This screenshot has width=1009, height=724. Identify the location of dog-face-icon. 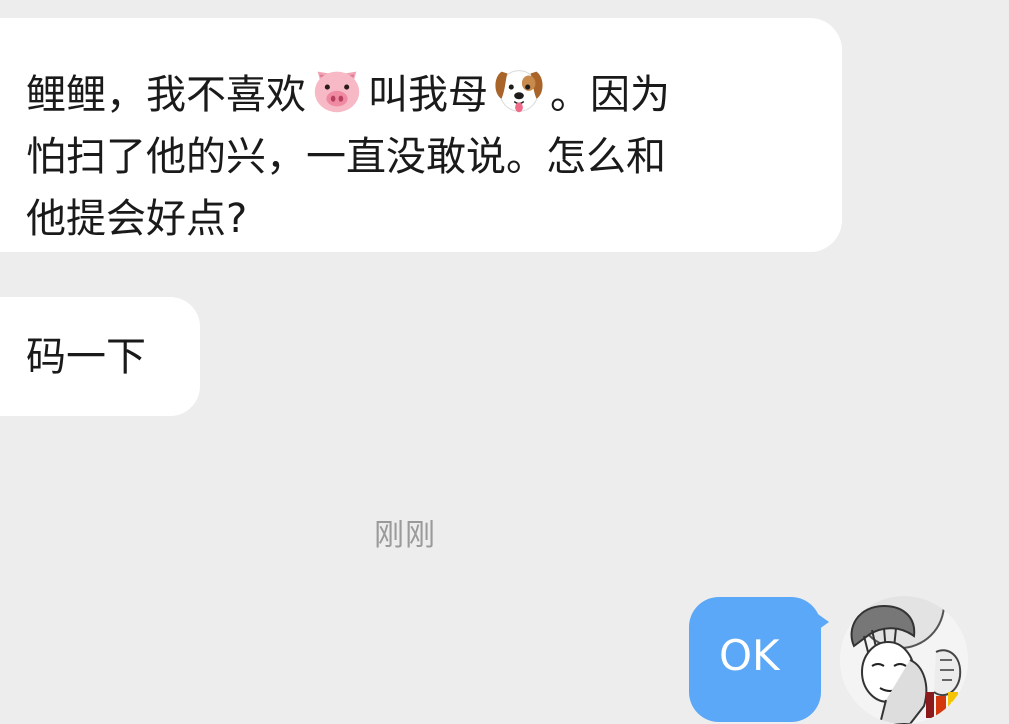
(519, 89).